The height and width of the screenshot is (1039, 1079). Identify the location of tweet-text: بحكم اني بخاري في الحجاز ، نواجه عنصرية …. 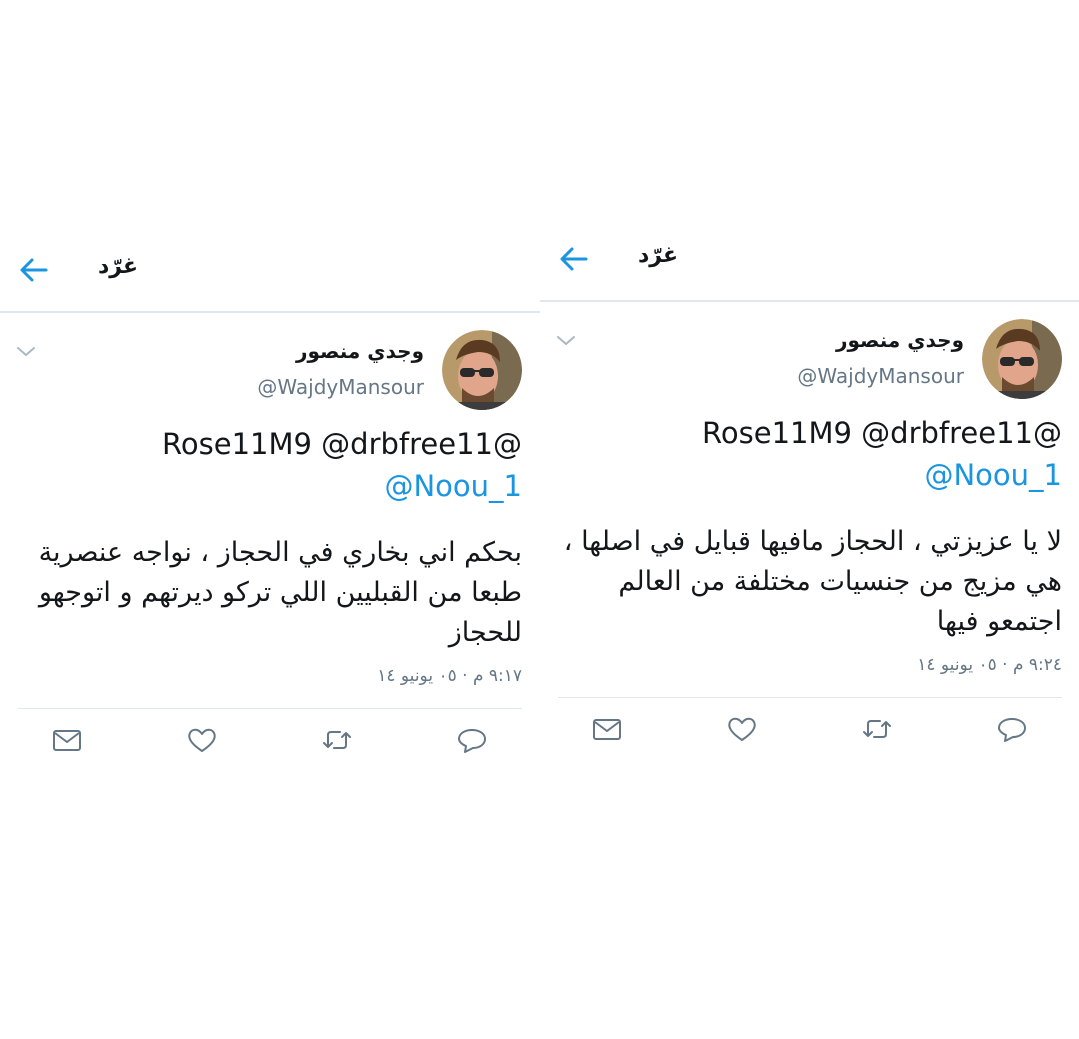
(280, 592).